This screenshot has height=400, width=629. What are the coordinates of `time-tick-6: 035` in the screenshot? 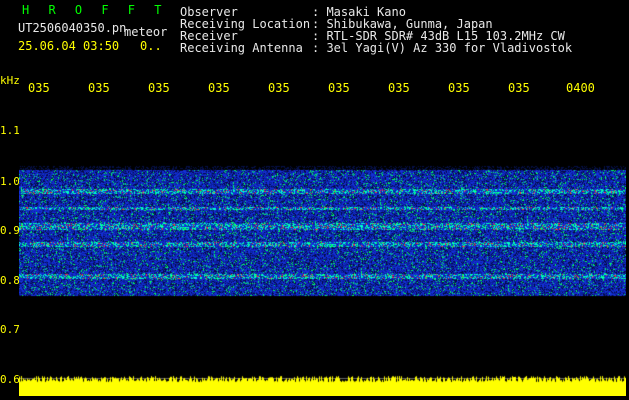 It's located at (399, 88).